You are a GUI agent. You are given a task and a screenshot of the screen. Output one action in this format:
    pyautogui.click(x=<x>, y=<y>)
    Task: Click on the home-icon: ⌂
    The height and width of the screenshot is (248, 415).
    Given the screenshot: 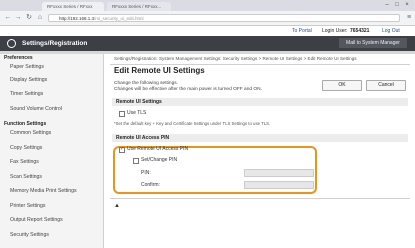 What is the action you would take?
    pyautogui.click(x=40, y=18)
    